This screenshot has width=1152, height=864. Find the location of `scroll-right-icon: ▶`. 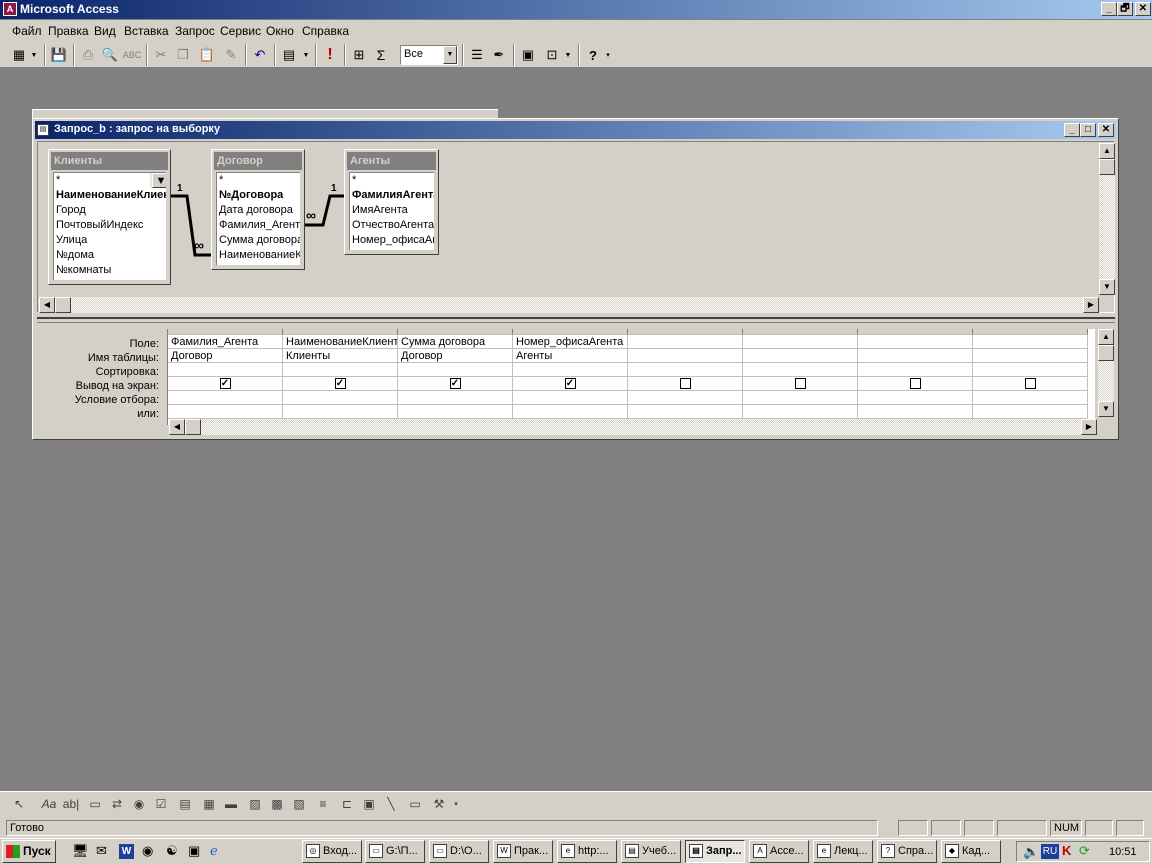

scroll-right-icon: ▶ is located at coordinates (1091, 305).